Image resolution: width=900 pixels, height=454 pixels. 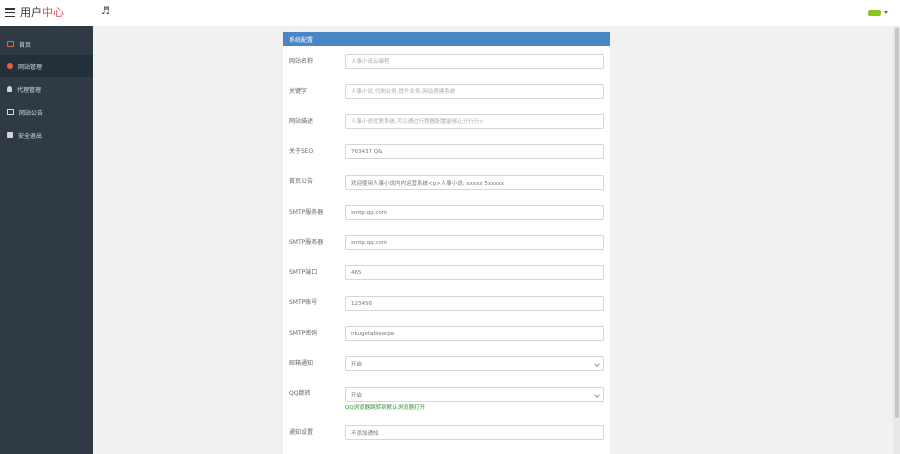 I want to click on lock-icon, so click(x=10, y=135).